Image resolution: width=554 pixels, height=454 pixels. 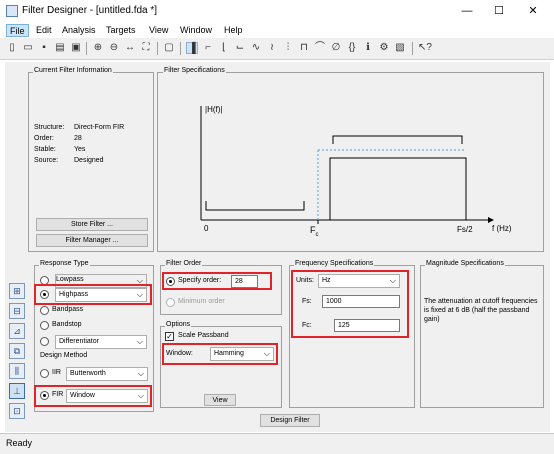 I want to click on highpass-dropdown: Highpass ⌵, so click(x=101, y=295).